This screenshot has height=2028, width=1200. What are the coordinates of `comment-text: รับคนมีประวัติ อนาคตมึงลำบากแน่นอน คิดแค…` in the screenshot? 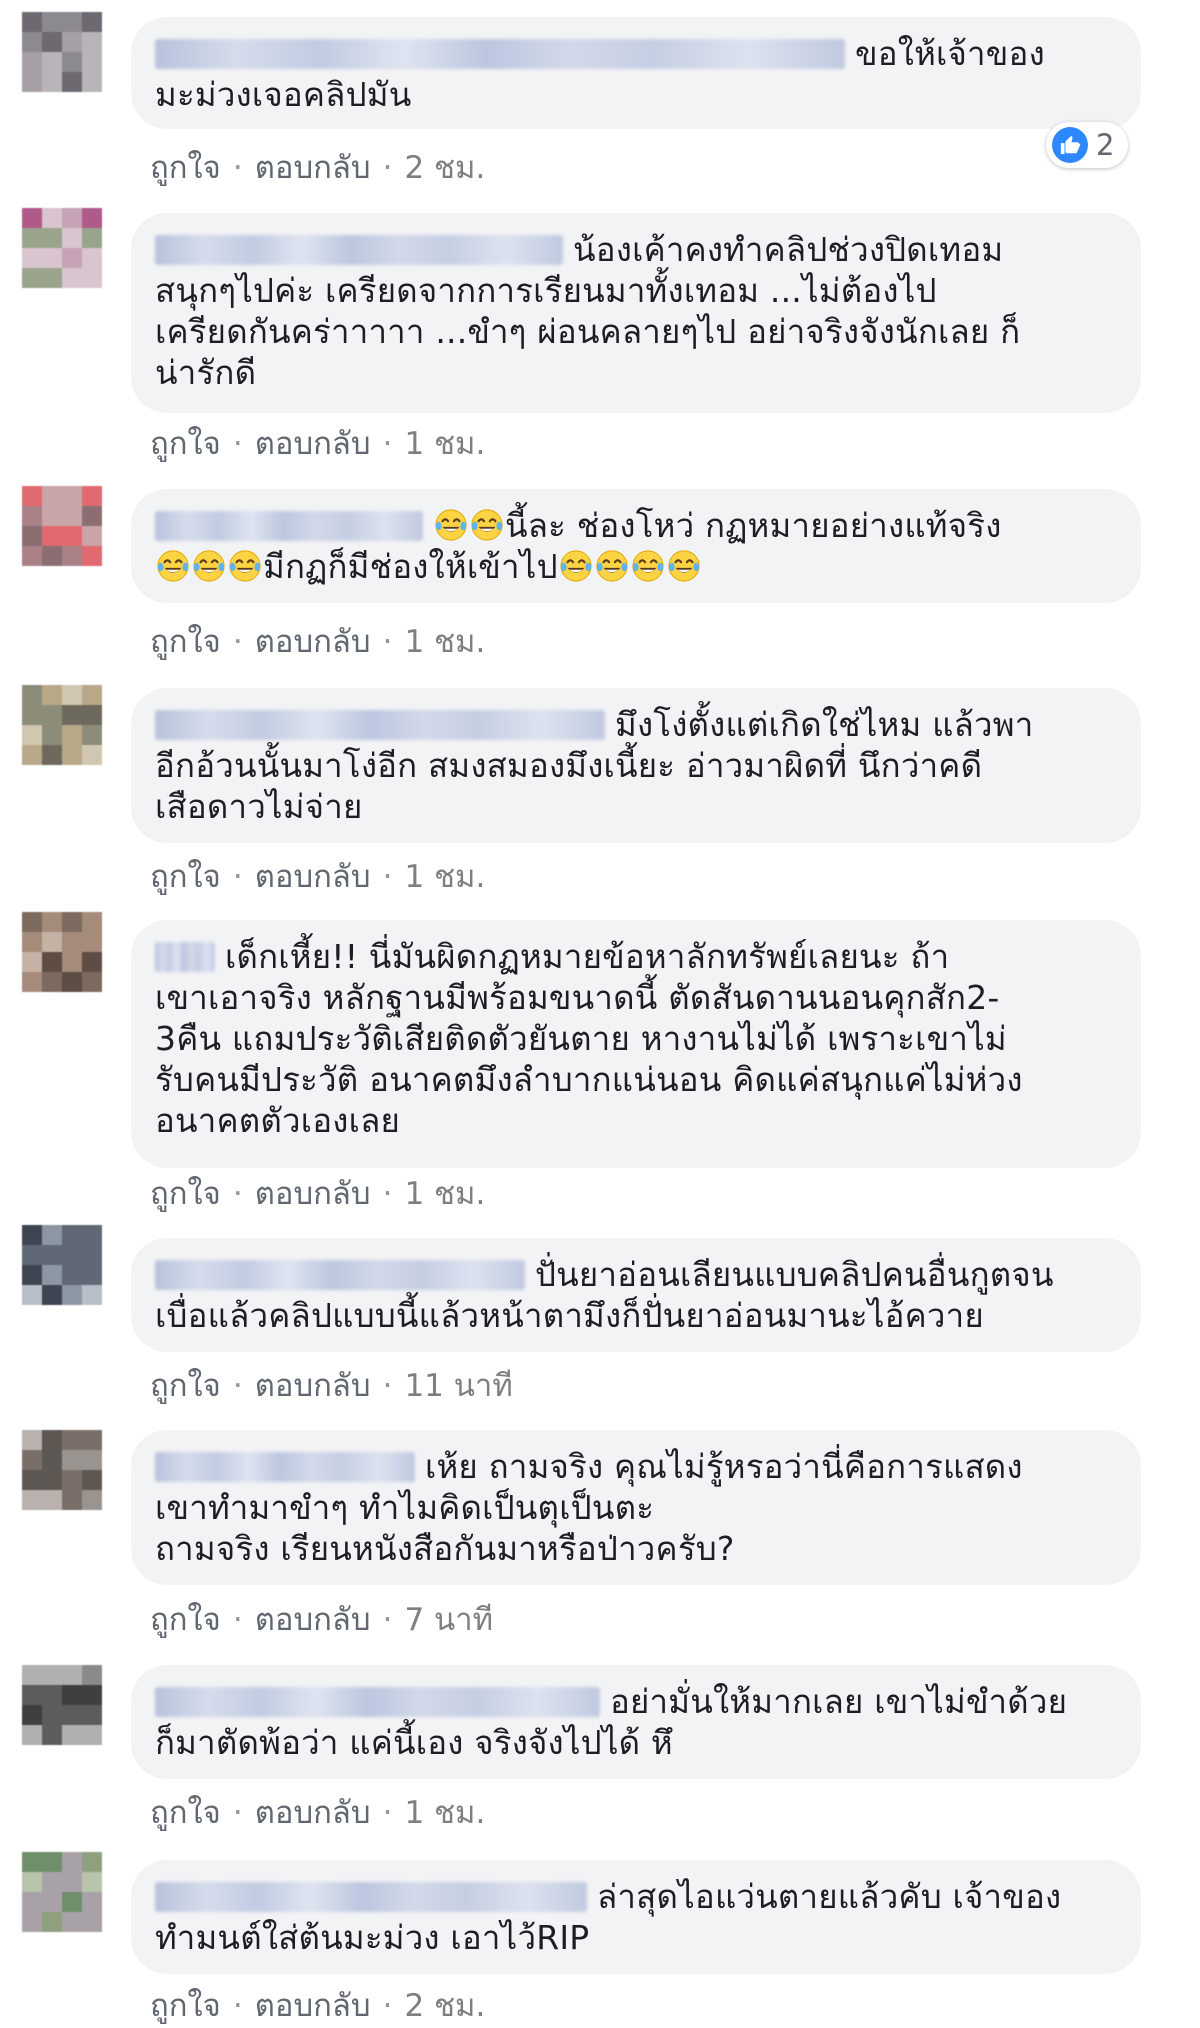 It's located at (589, 1079).